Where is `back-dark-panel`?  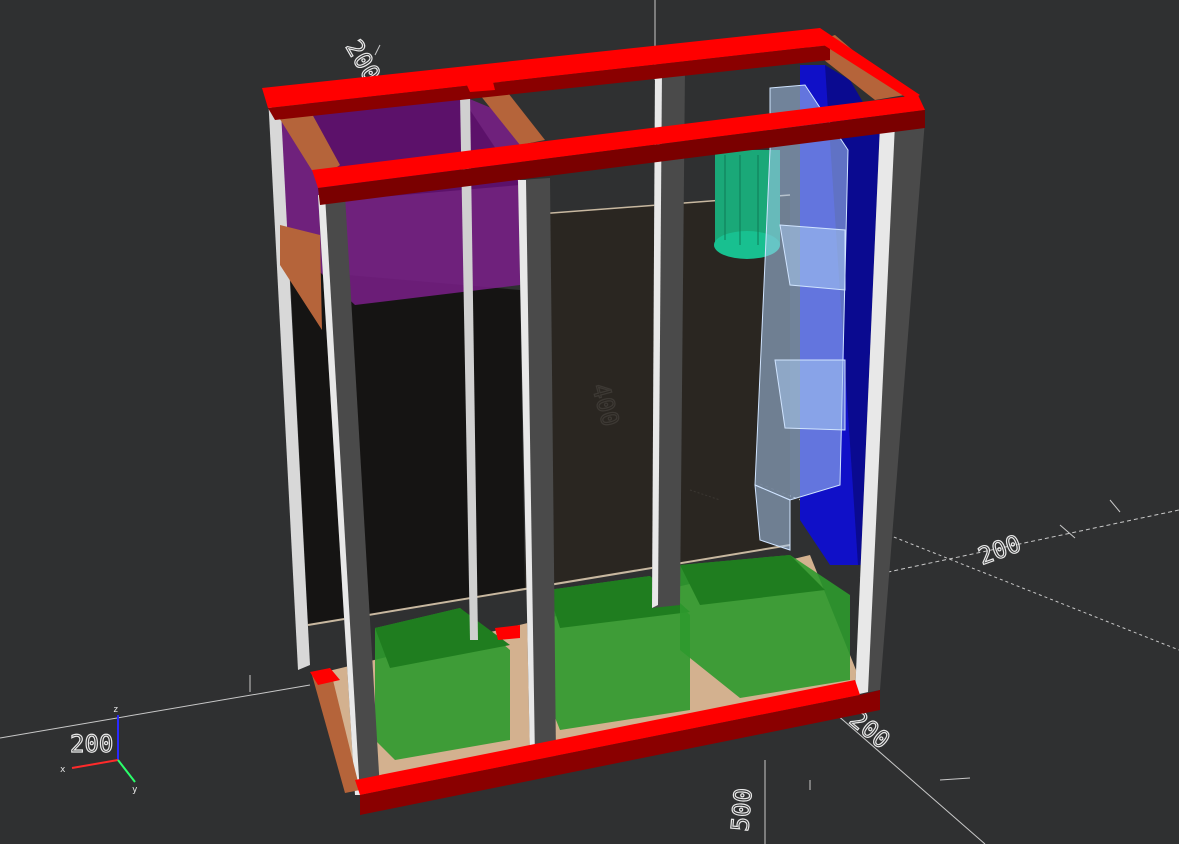 back-dark-panel is located at coordinates (407, 447).